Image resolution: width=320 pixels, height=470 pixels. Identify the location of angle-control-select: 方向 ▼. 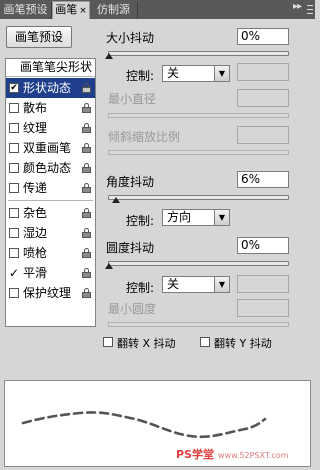
(196, 217).